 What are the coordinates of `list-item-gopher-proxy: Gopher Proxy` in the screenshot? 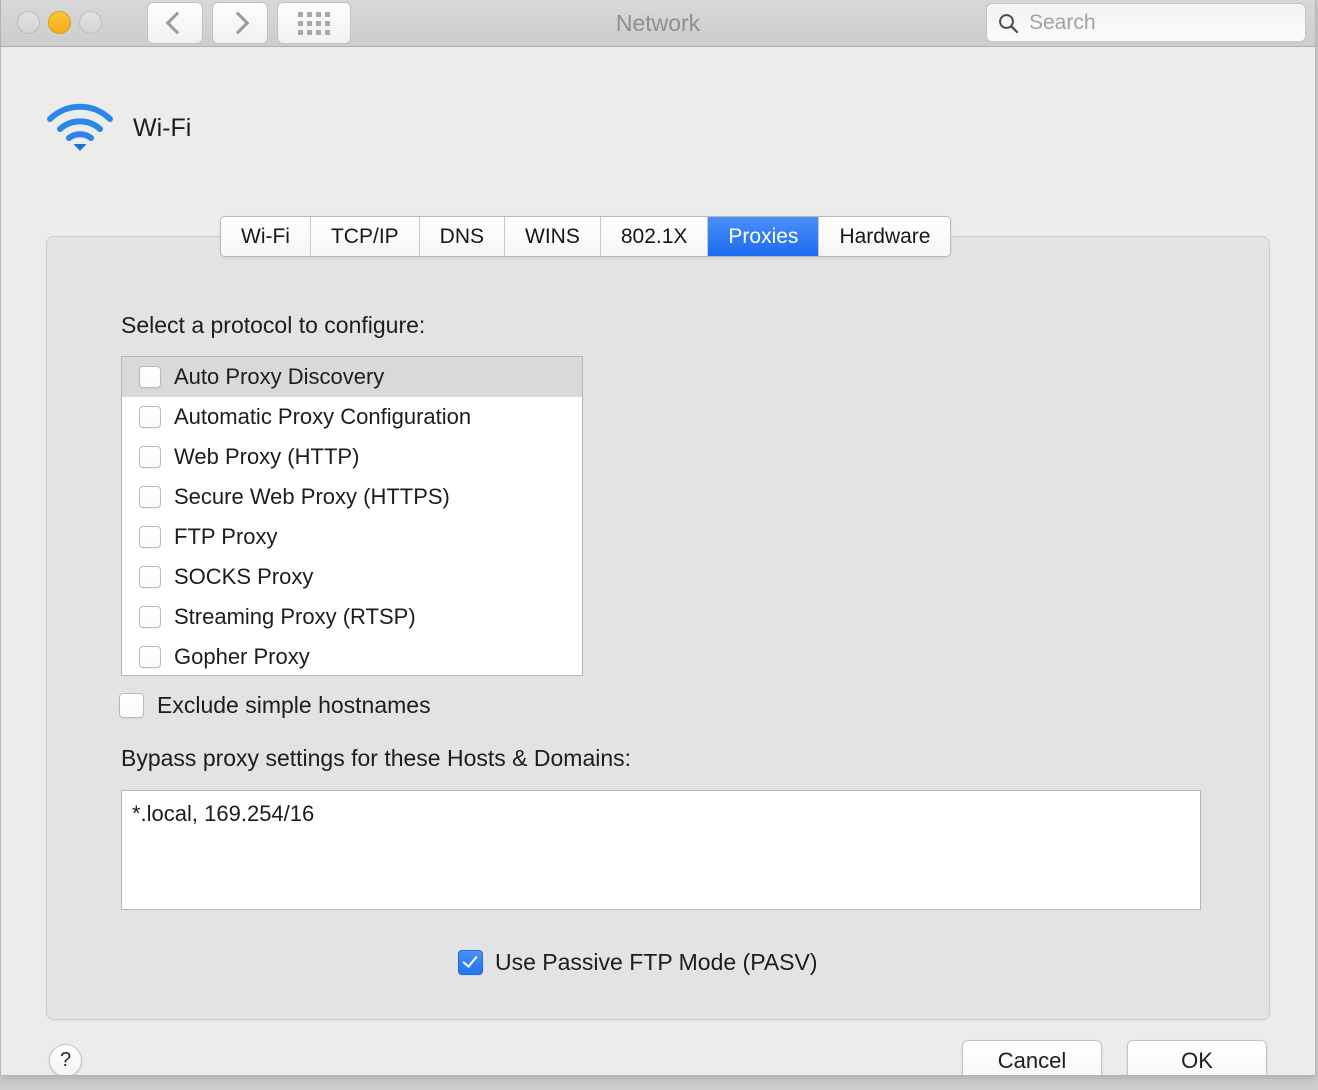 It's located at (352, 656).